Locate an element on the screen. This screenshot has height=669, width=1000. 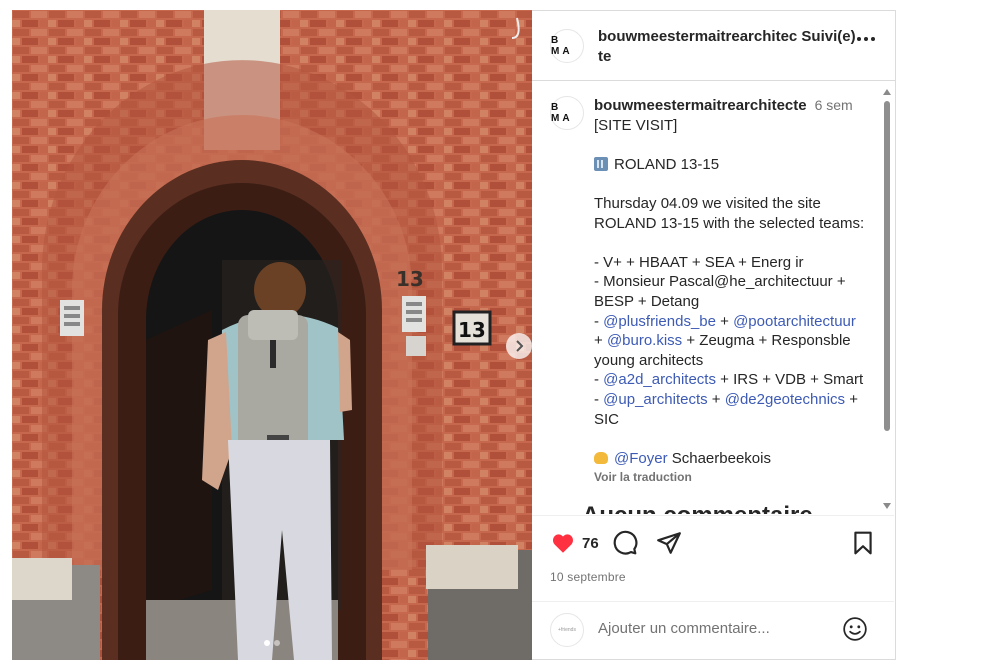
bookmark-icon is located at coordinates (863, 543).